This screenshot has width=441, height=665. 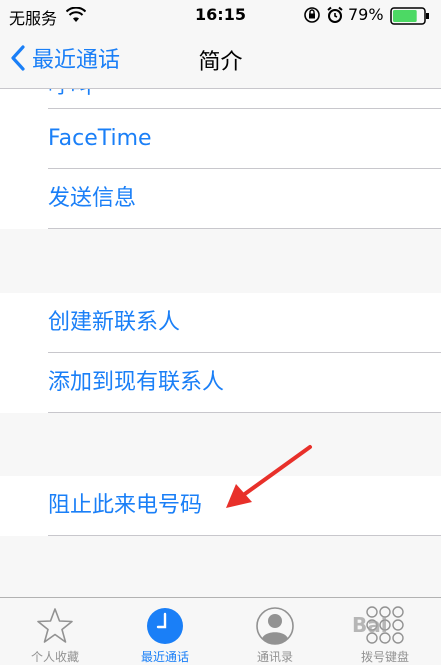 I want to click on battery-icon, so click(x=410, y=18).